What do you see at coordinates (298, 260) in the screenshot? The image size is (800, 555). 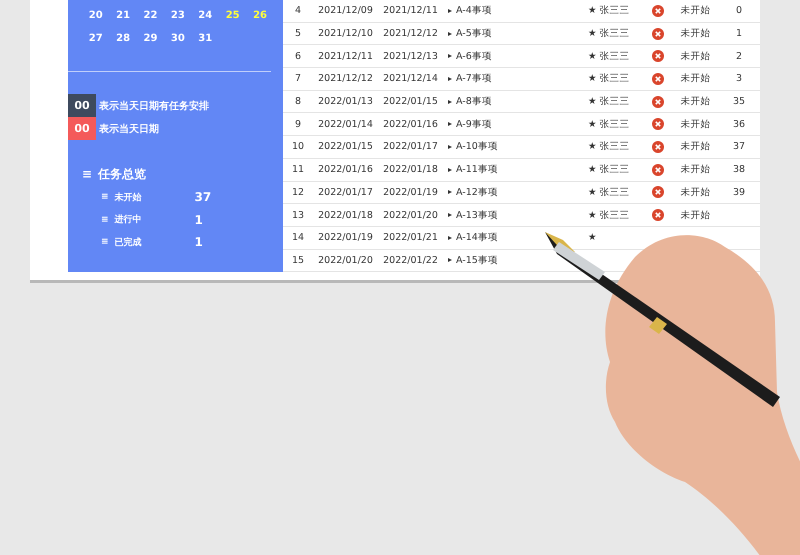 I see `table-cell-text: 15` at bounding box center [298, 260].